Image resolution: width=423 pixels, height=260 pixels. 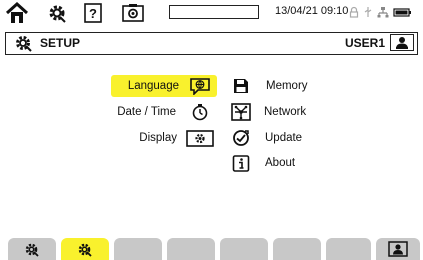 I want to click on menu-item-update: Update, so click(x=266, y=138).